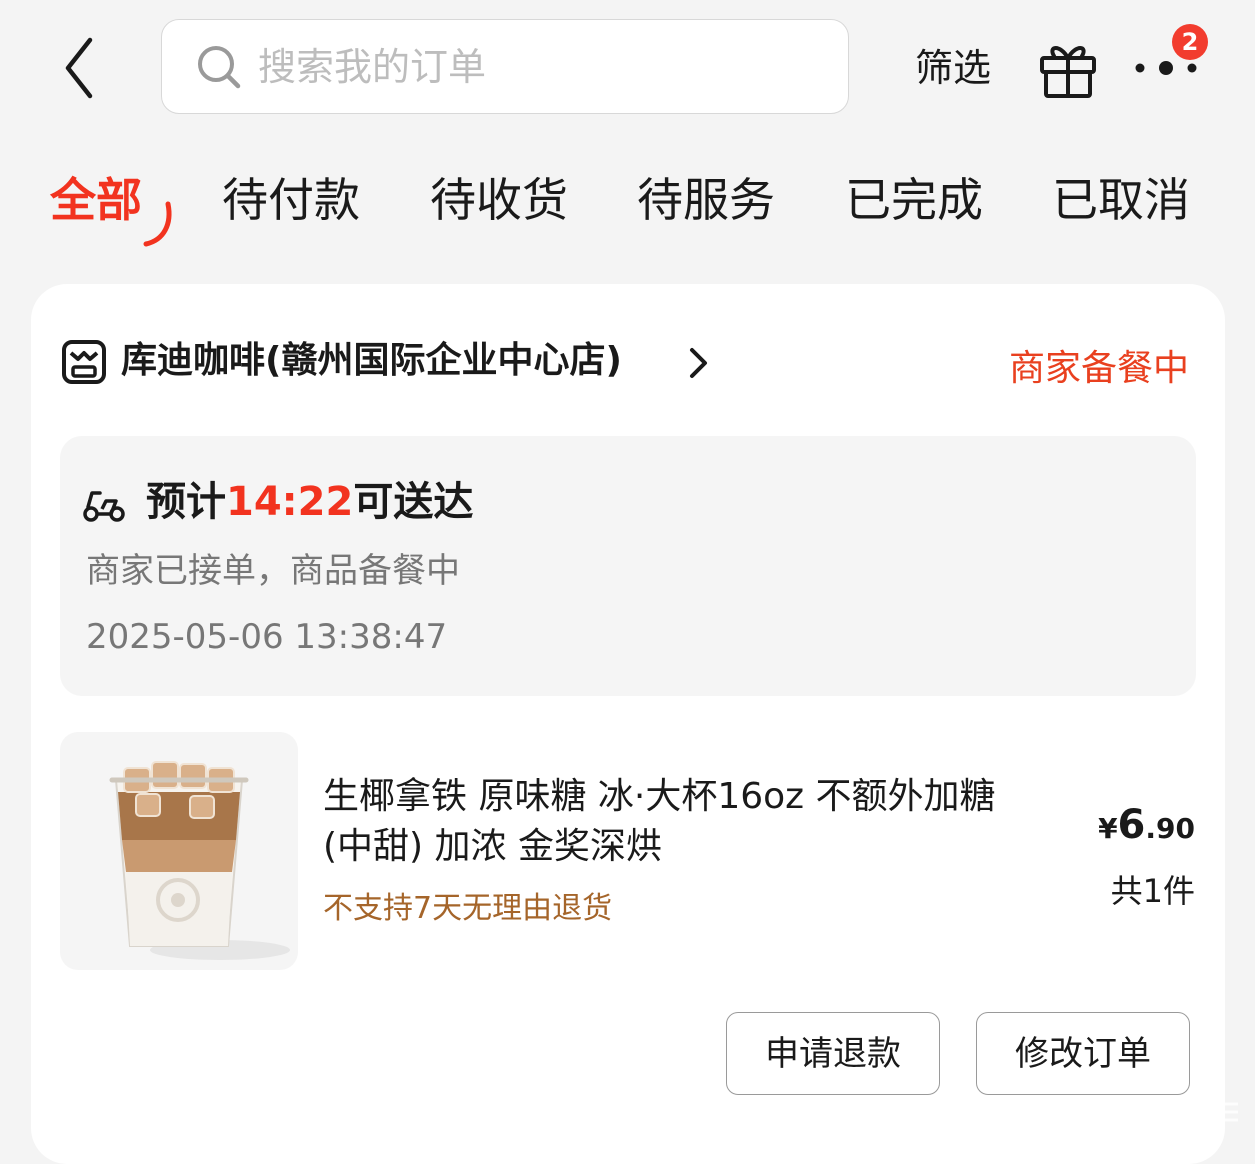 This screenshot has width=1255, height=1164. Describe the element at coordinates (1098, 368) in the screenshot. I see `order-status: 商家备餐中` at that location.